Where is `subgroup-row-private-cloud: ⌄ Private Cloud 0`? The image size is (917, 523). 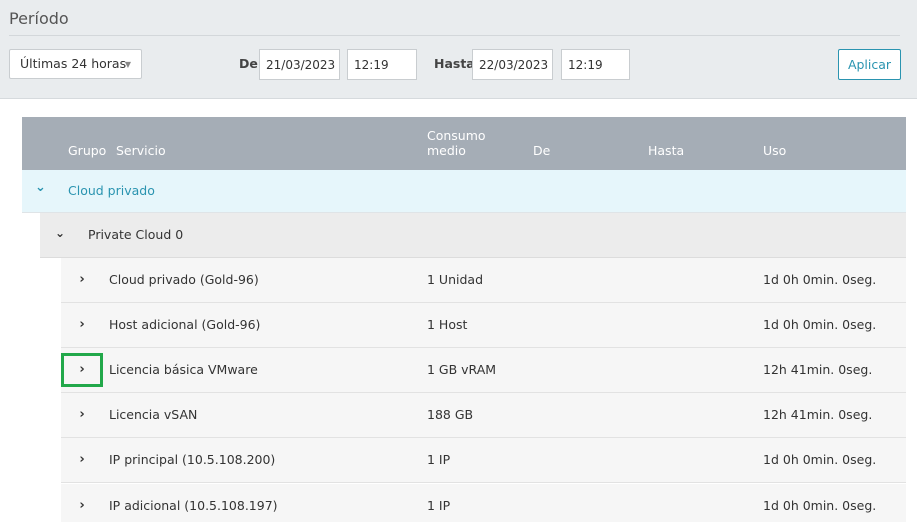
subgroup-row-private-cloud: ⌄ Private Cloud 0 is located at coordinates (473, 235).